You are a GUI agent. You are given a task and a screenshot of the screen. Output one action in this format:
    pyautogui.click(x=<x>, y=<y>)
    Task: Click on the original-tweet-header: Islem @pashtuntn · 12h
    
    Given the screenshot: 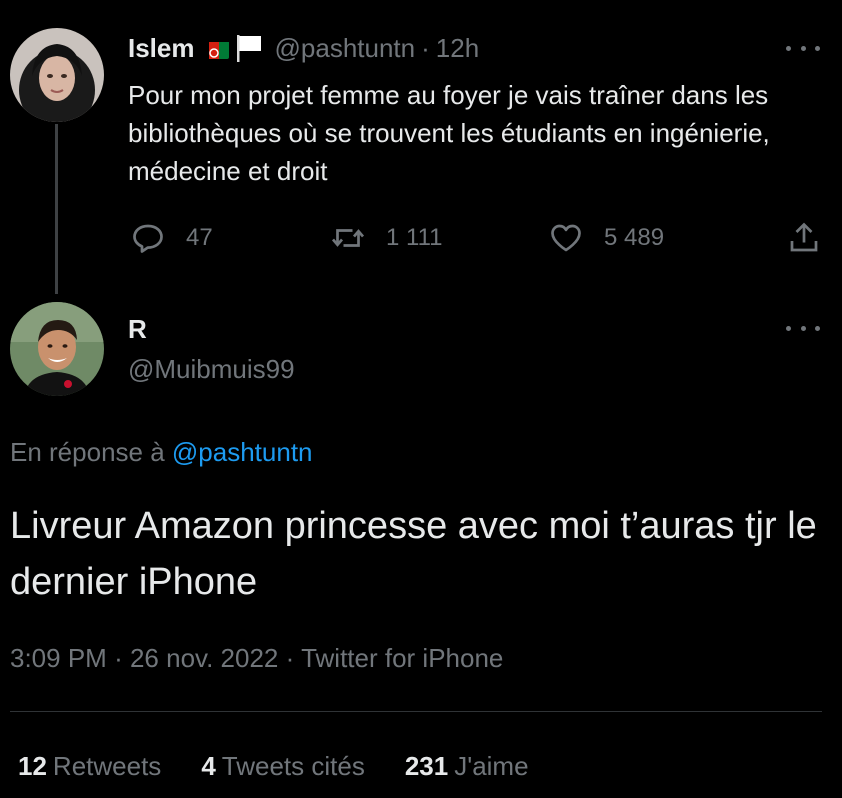 What is the action you would take?
    pyautogui.click(x=303, y=48)
    